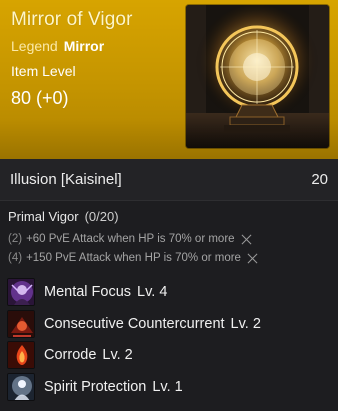 Image resolution: width=338 pixels, height=411 pixels. Describe the element at coordinates (40, 98) in the screenshot. I see `item-level-value: 80 (+0)` at that location.